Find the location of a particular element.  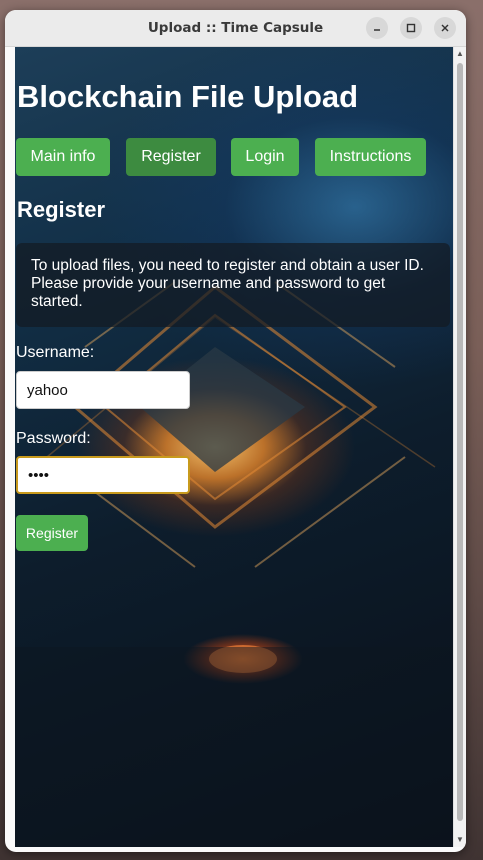

username-field: yahoo is located at coordinates (103, 390).